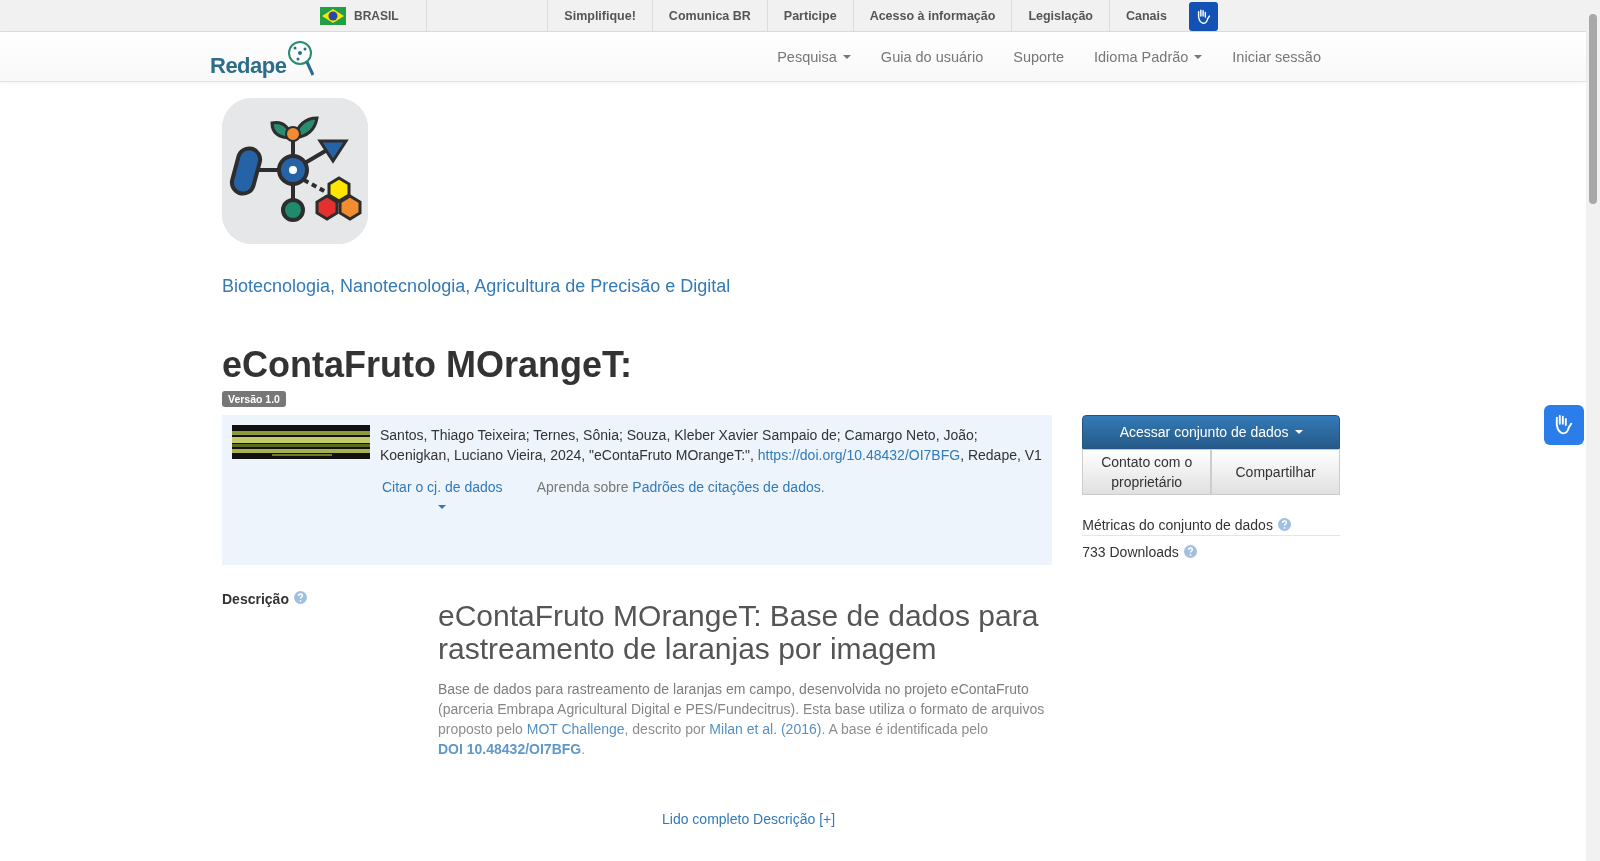  What do you see at coordinates (476, 286) in the screenshot?
I see `collection-link: Biotecnologia, Nanotecnologia, Agricultura de Precisão e Digital` at bounding box center [476, 286].